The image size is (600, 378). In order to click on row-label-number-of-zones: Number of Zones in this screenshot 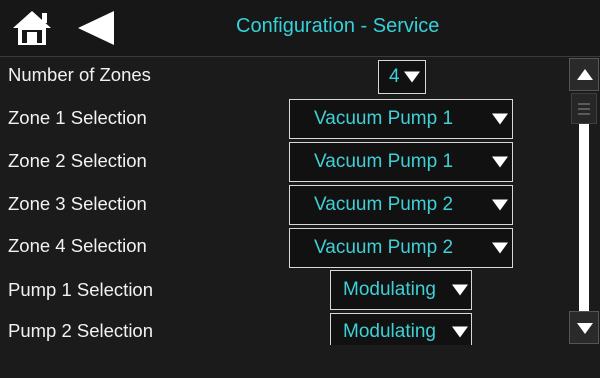, I will do `click(79, 74)`.